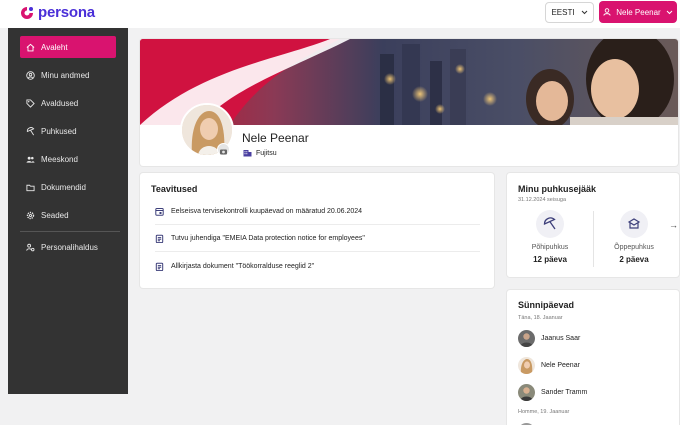  Describe the element at coordinates (550, 247) in the screenshot. I see `vacation-type-label: Põhipuhkus` at that location.